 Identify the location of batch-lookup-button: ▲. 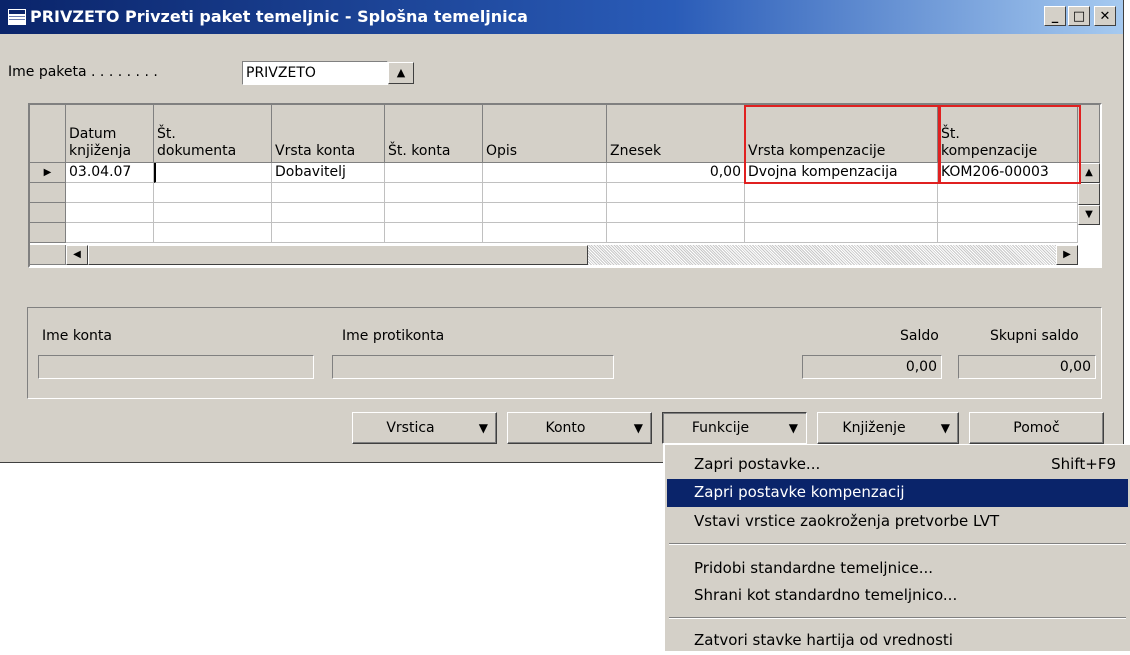
(401, 73).